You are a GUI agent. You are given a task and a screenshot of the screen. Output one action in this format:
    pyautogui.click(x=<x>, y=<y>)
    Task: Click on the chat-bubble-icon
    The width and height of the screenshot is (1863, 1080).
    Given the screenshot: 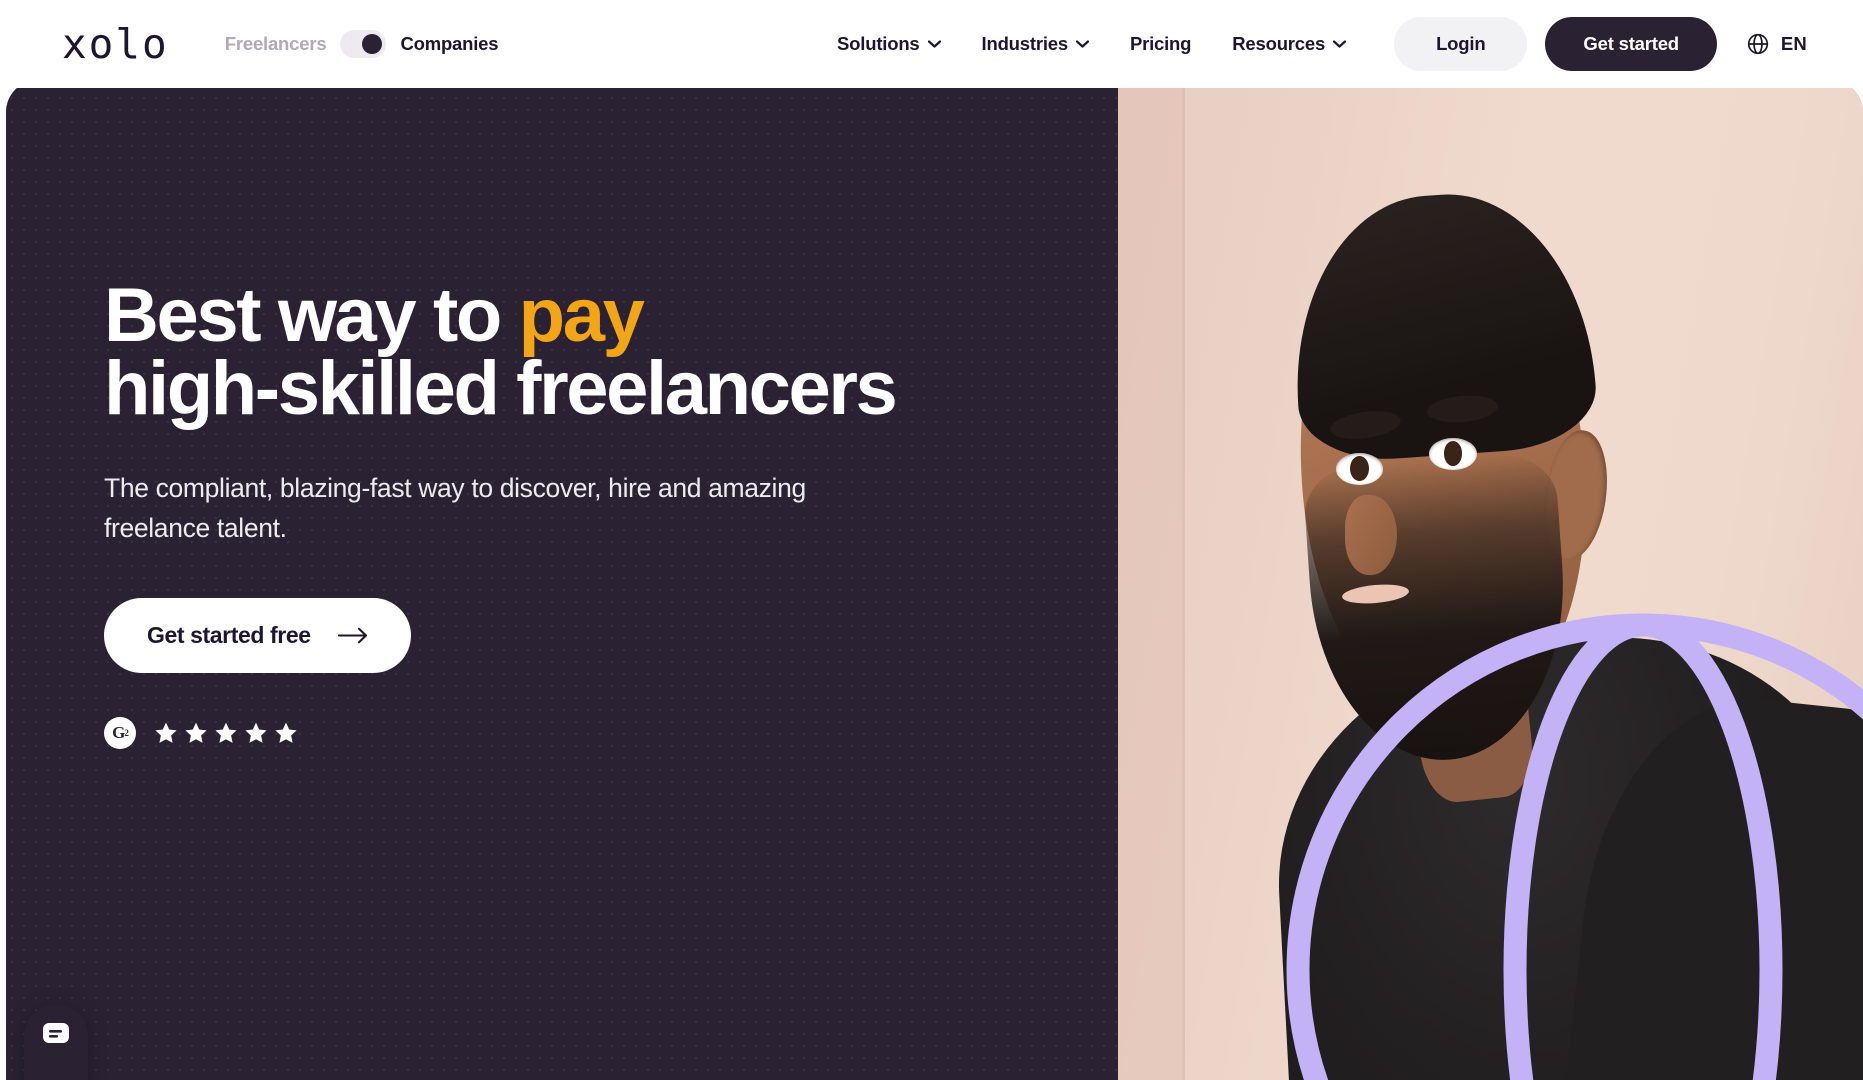 What is the action you would take?
    pyautogui.click(x=56, y=1033)
    